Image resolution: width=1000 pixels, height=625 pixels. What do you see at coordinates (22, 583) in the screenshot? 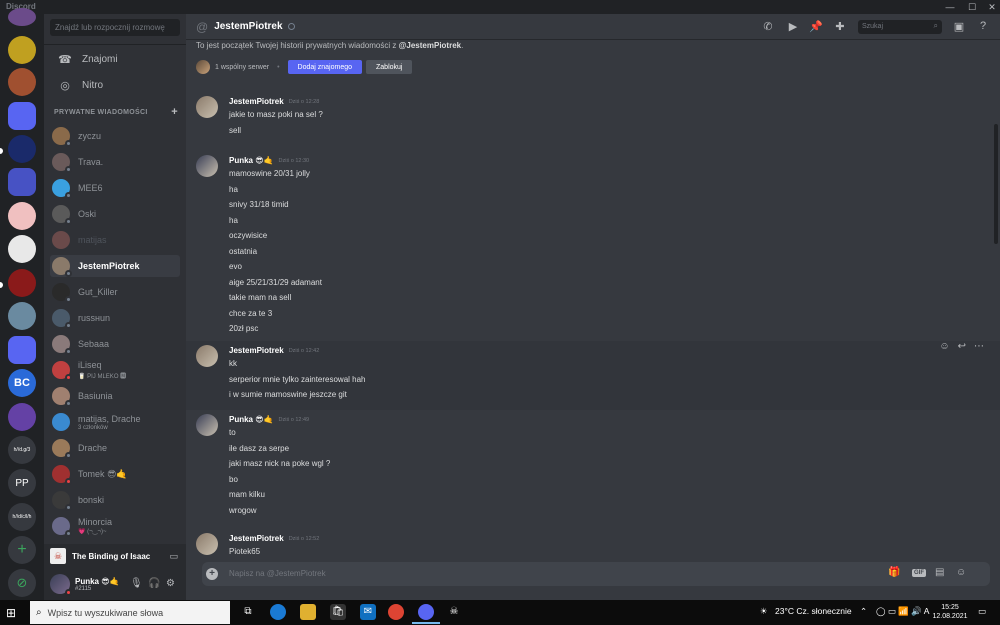
I see `explore-servers-button: ⊘` at bounding box center [22, 583].